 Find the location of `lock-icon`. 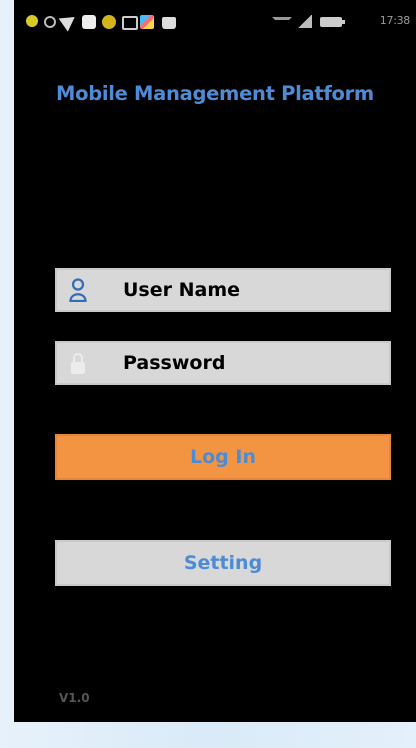

lock-icon is located at coordinates (78, 363).